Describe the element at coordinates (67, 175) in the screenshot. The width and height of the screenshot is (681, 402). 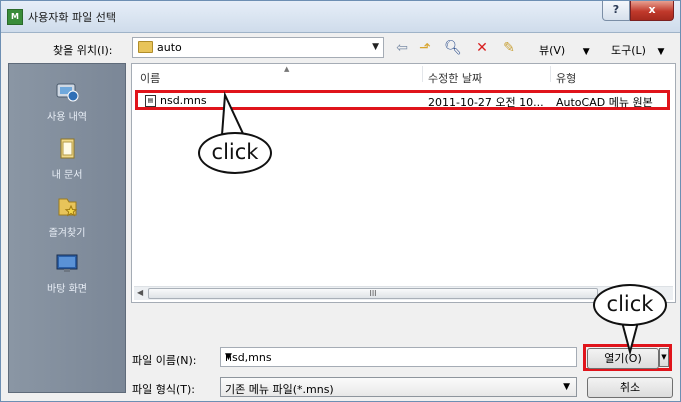
I see `place-label: 내 문서` at that location.